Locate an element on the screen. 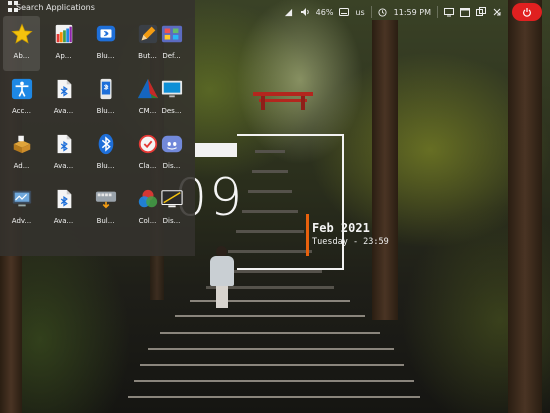 The height and width of the screenshot is (413, 550). workspaces-icon is located at coordinates (481, 12).